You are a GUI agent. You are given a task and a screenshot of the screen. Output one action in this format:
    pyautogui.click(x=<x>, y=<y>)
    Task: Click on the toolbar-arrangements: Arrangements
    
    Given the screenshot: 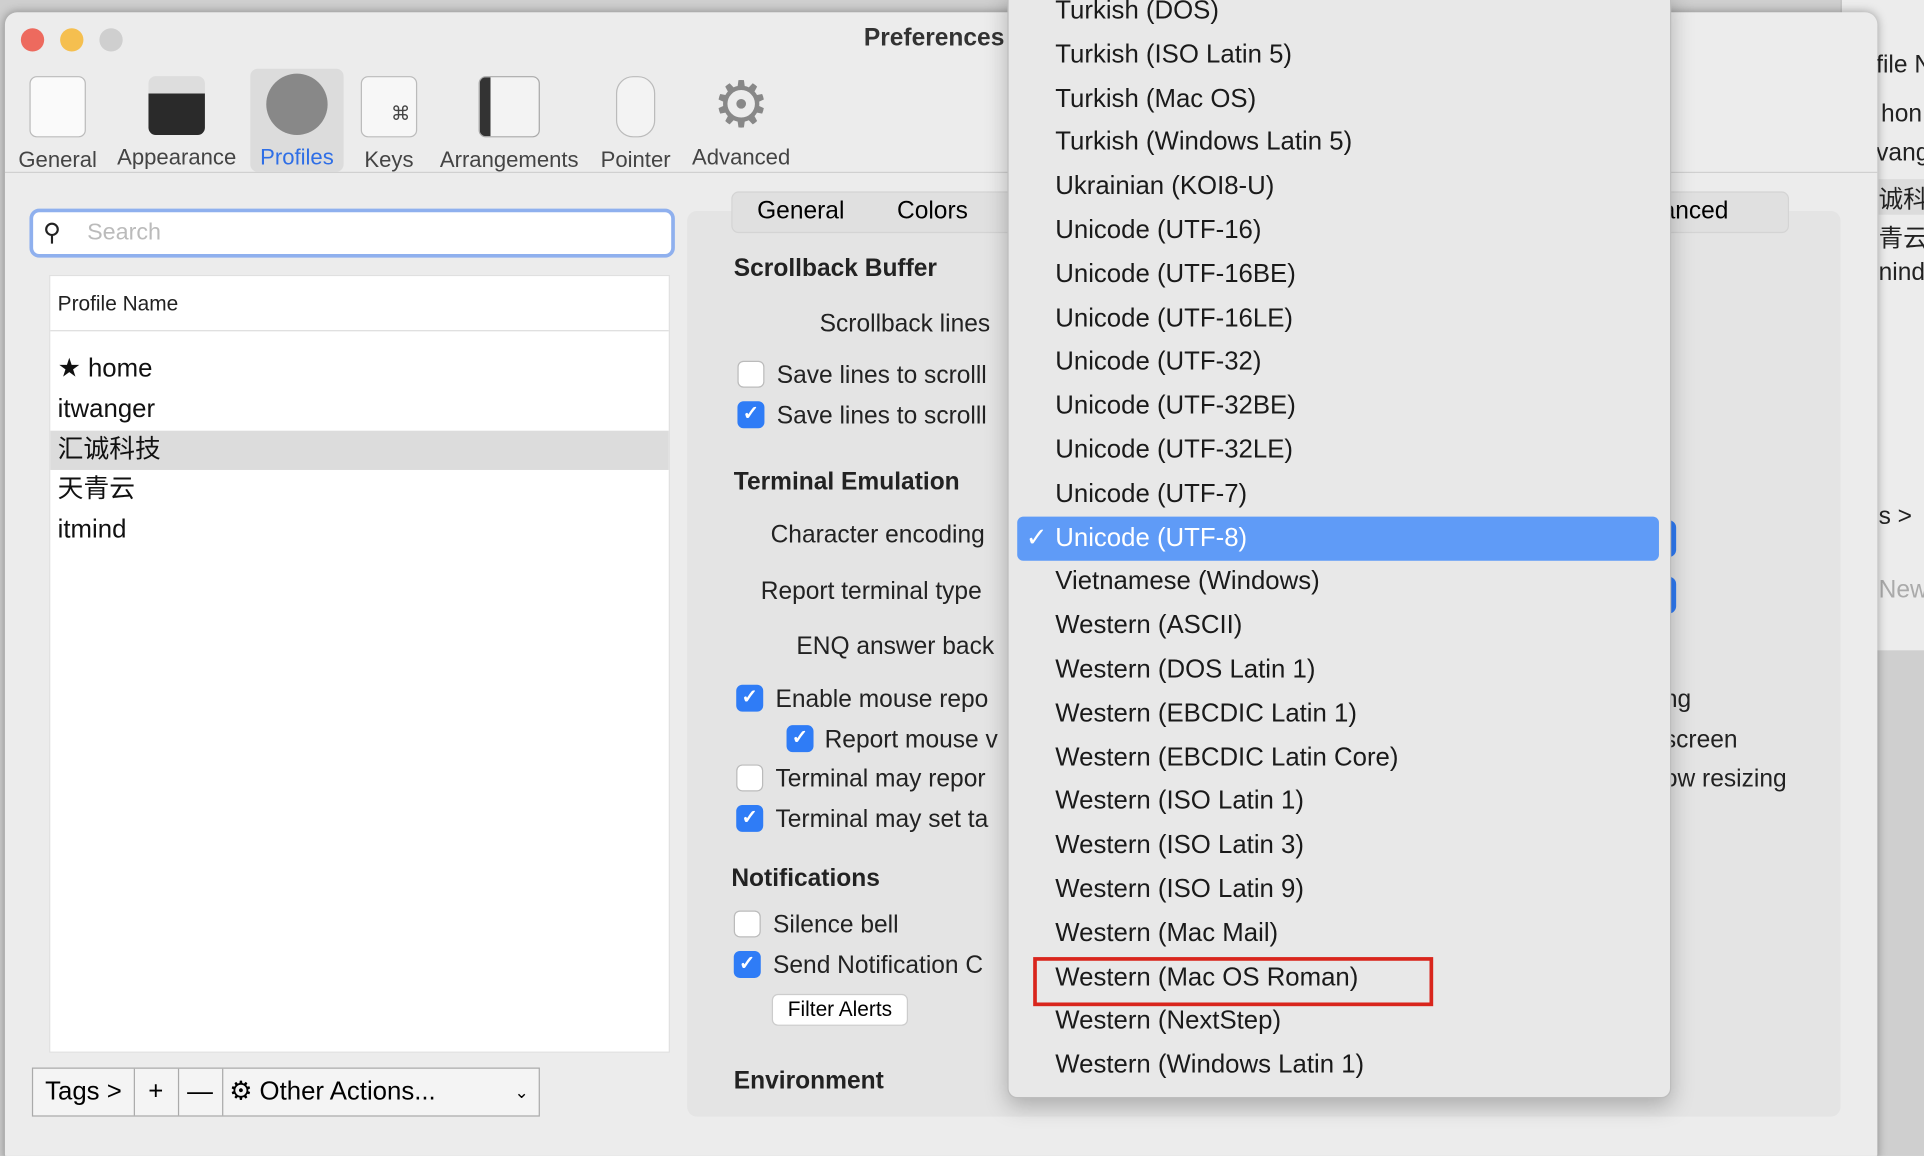 What is the action you would take?
    pyautogui.click(x=509, y=120)
    